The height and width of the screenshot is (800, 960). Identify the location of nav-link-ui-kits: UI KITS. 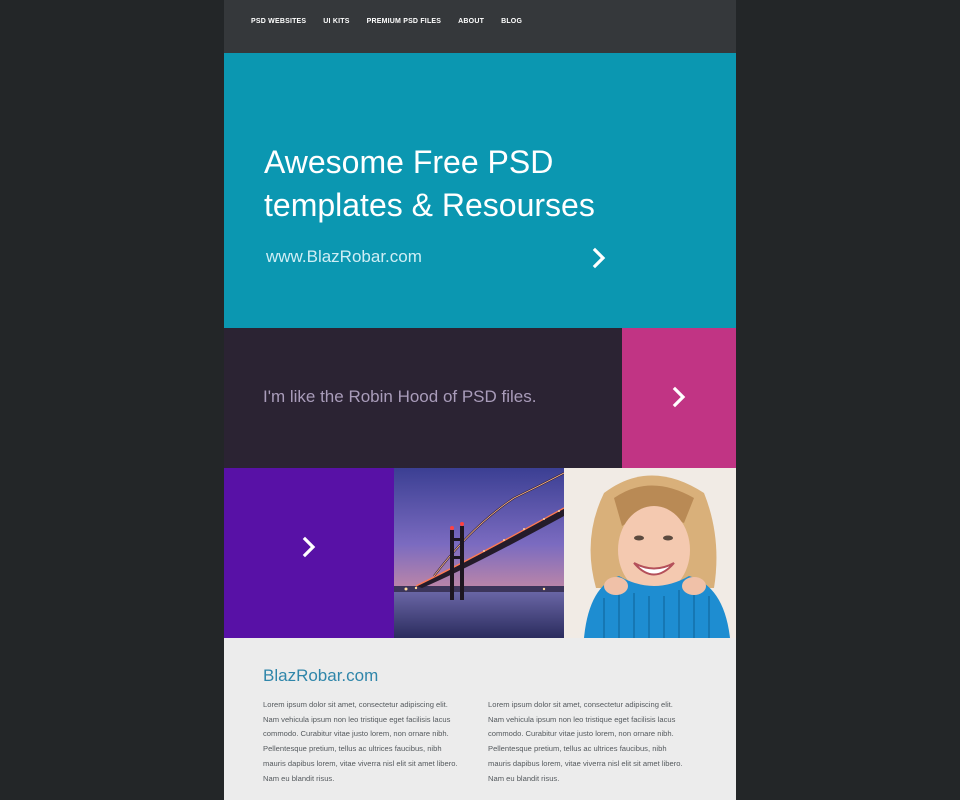
(336, 21).